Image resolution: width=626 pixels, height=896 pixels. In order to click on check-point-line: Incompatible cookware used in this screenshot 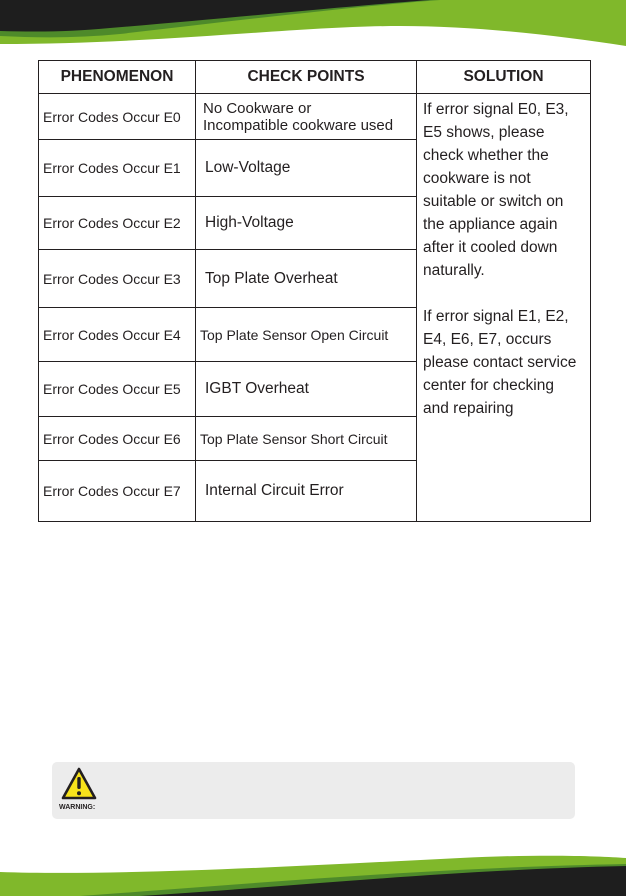, I will do `click(298, 125)`.